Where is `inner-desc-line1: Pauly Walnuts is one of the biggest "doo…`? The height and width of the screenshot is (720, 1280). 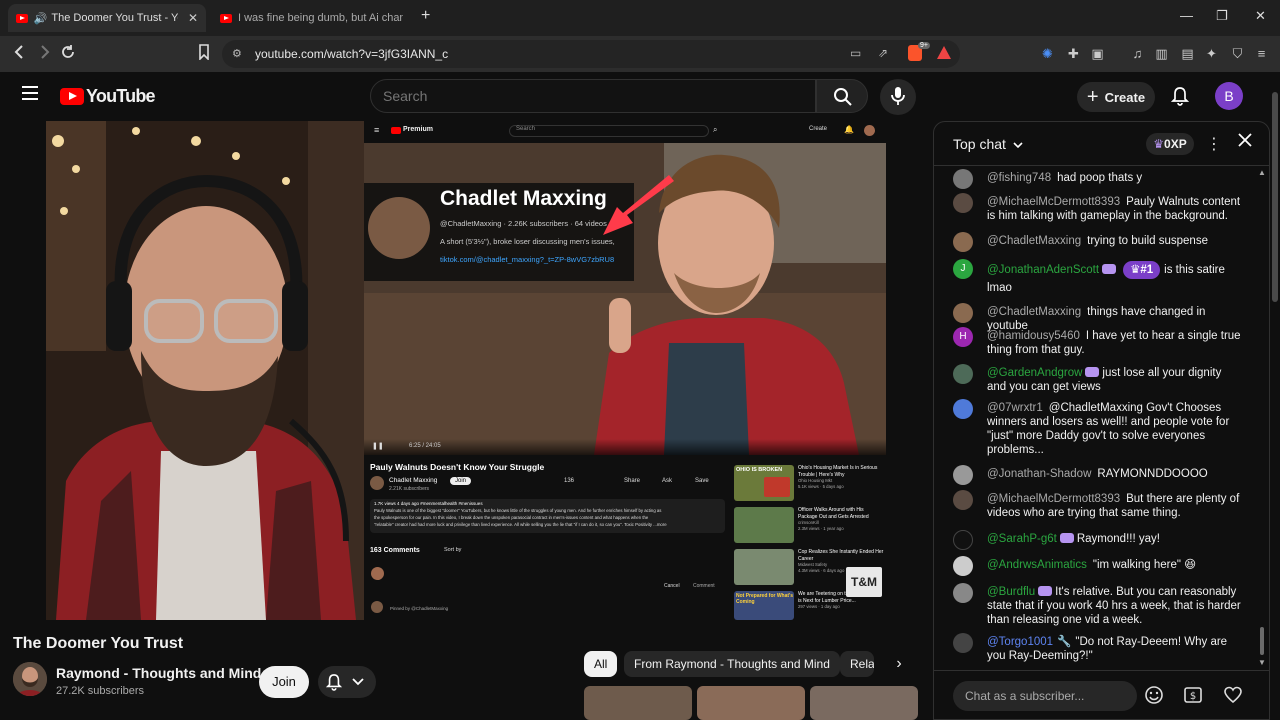
inner-desc-line1: Pauly Walnuts is one of the biggest "doo… is located at coordinates (518, 510).